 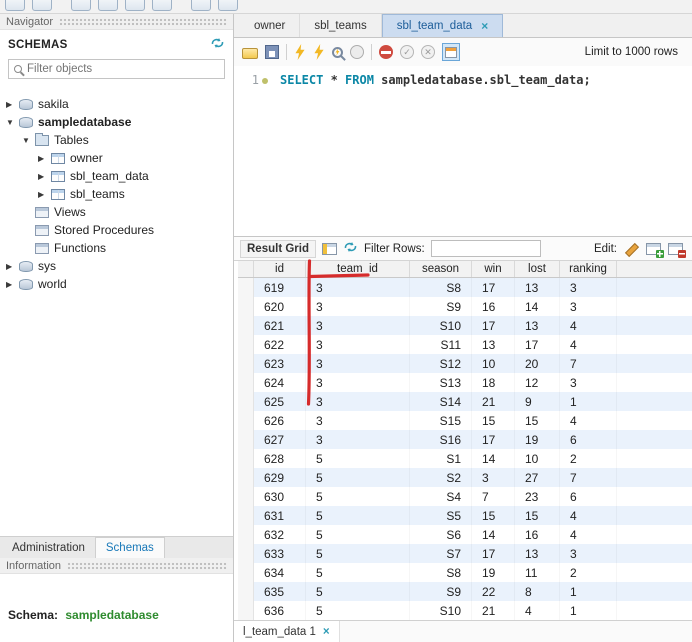 What do you see at coordinates (48, 548) in the screenshot?
I see `tab-administration: Administration` at bounding box center [48, 548].